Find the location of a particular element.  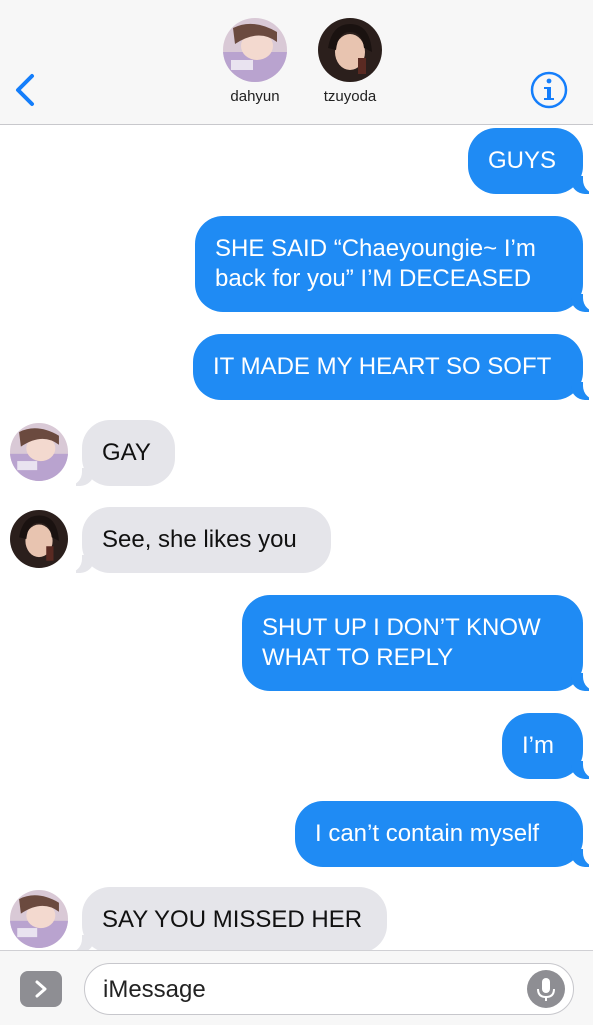

compose-bar: iMessage is located at coordinates (296, 987).